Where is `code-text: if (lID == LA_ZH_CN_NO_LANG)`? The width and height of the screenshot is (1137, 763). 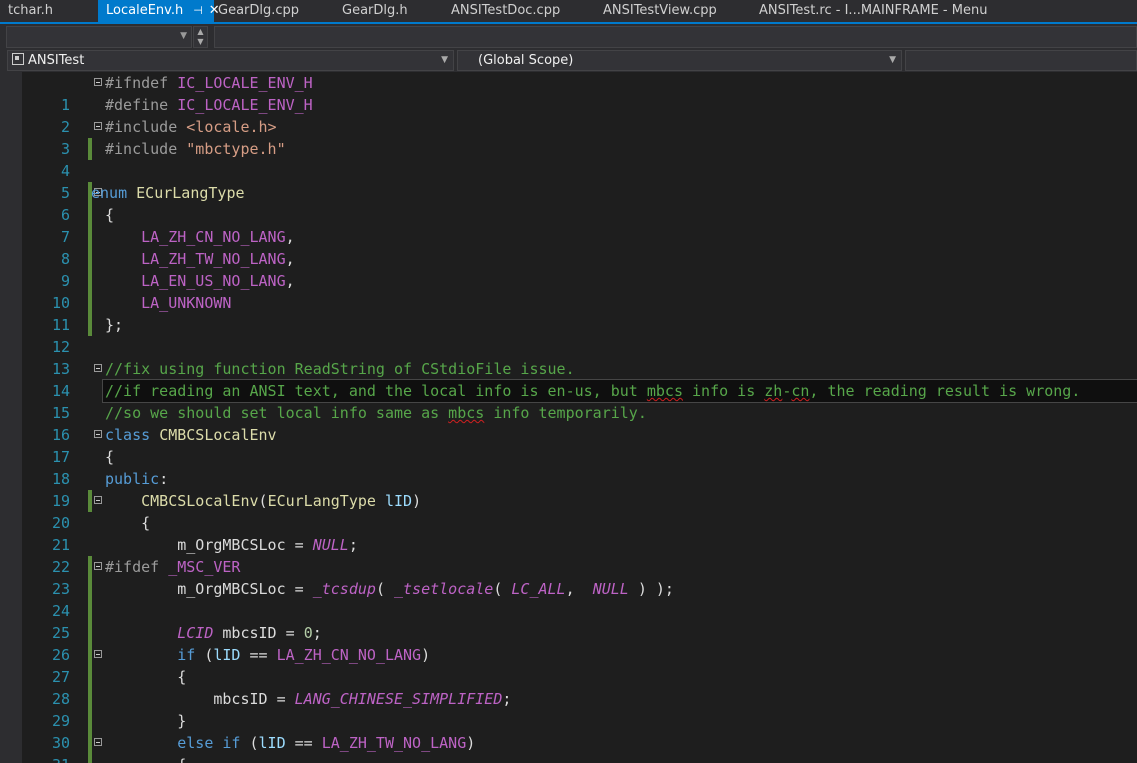 code-text: if (lID == LA_ZH_CN_NO_LANG) is located at coordinates (304, 655).